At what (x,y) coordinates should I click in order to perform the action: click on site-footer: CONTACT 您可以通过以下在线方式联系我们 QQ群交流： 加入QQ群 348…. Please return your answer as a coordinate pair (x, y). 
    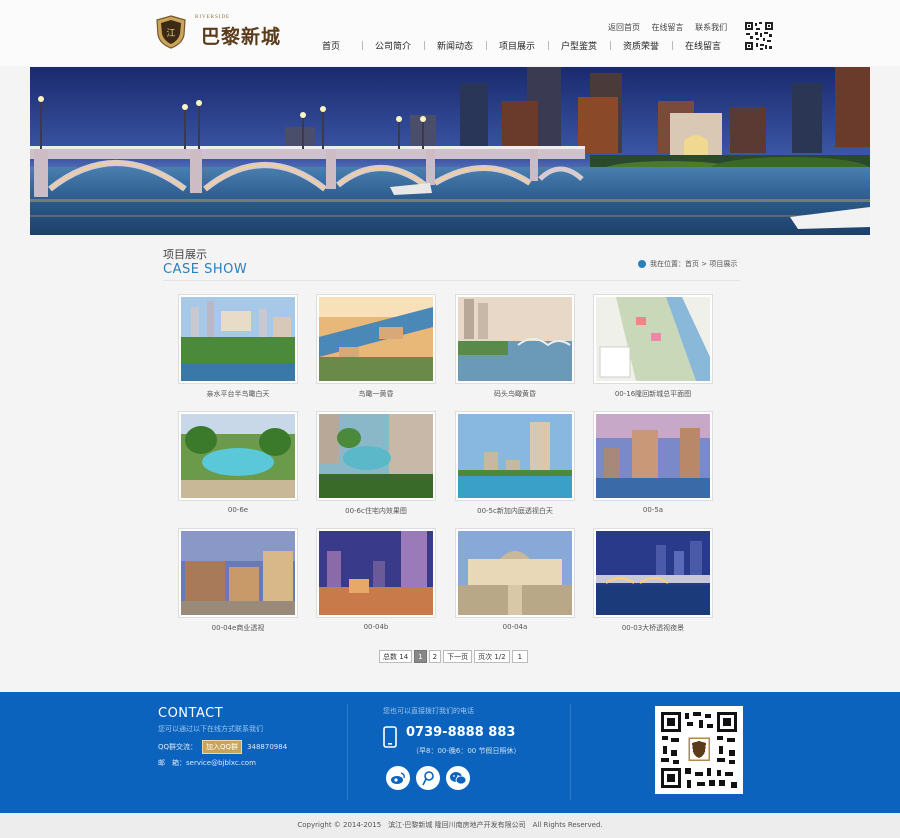
    Looking at the image, I should click on (450, 752).